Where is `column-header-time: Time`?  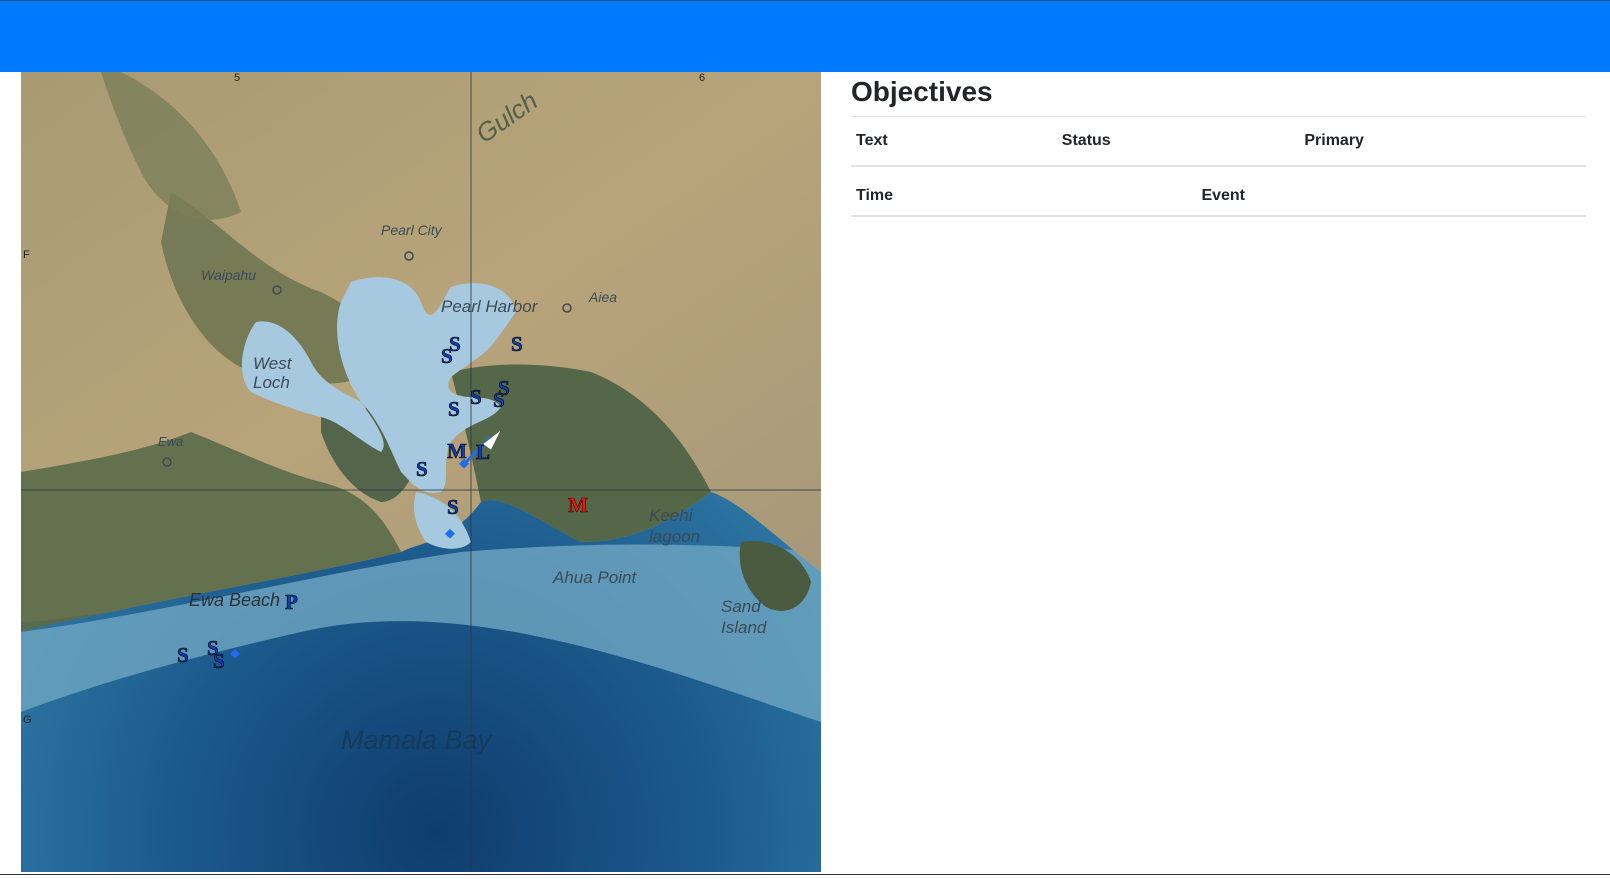 column-header-time: Time is located at coordinates (1024, 197).